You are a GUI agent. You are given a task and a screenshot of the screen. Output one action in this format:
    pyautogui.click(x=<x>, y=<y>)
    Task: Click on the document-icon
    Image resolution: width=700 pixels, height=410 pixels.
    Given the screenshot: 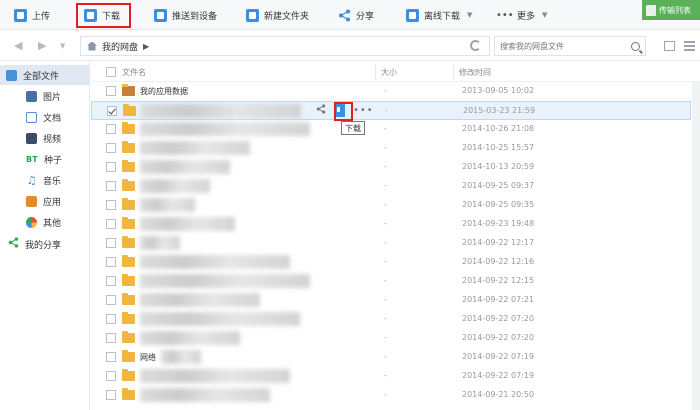 What is the action you would take?
    pyautogui.click(x=31, y=117)
    